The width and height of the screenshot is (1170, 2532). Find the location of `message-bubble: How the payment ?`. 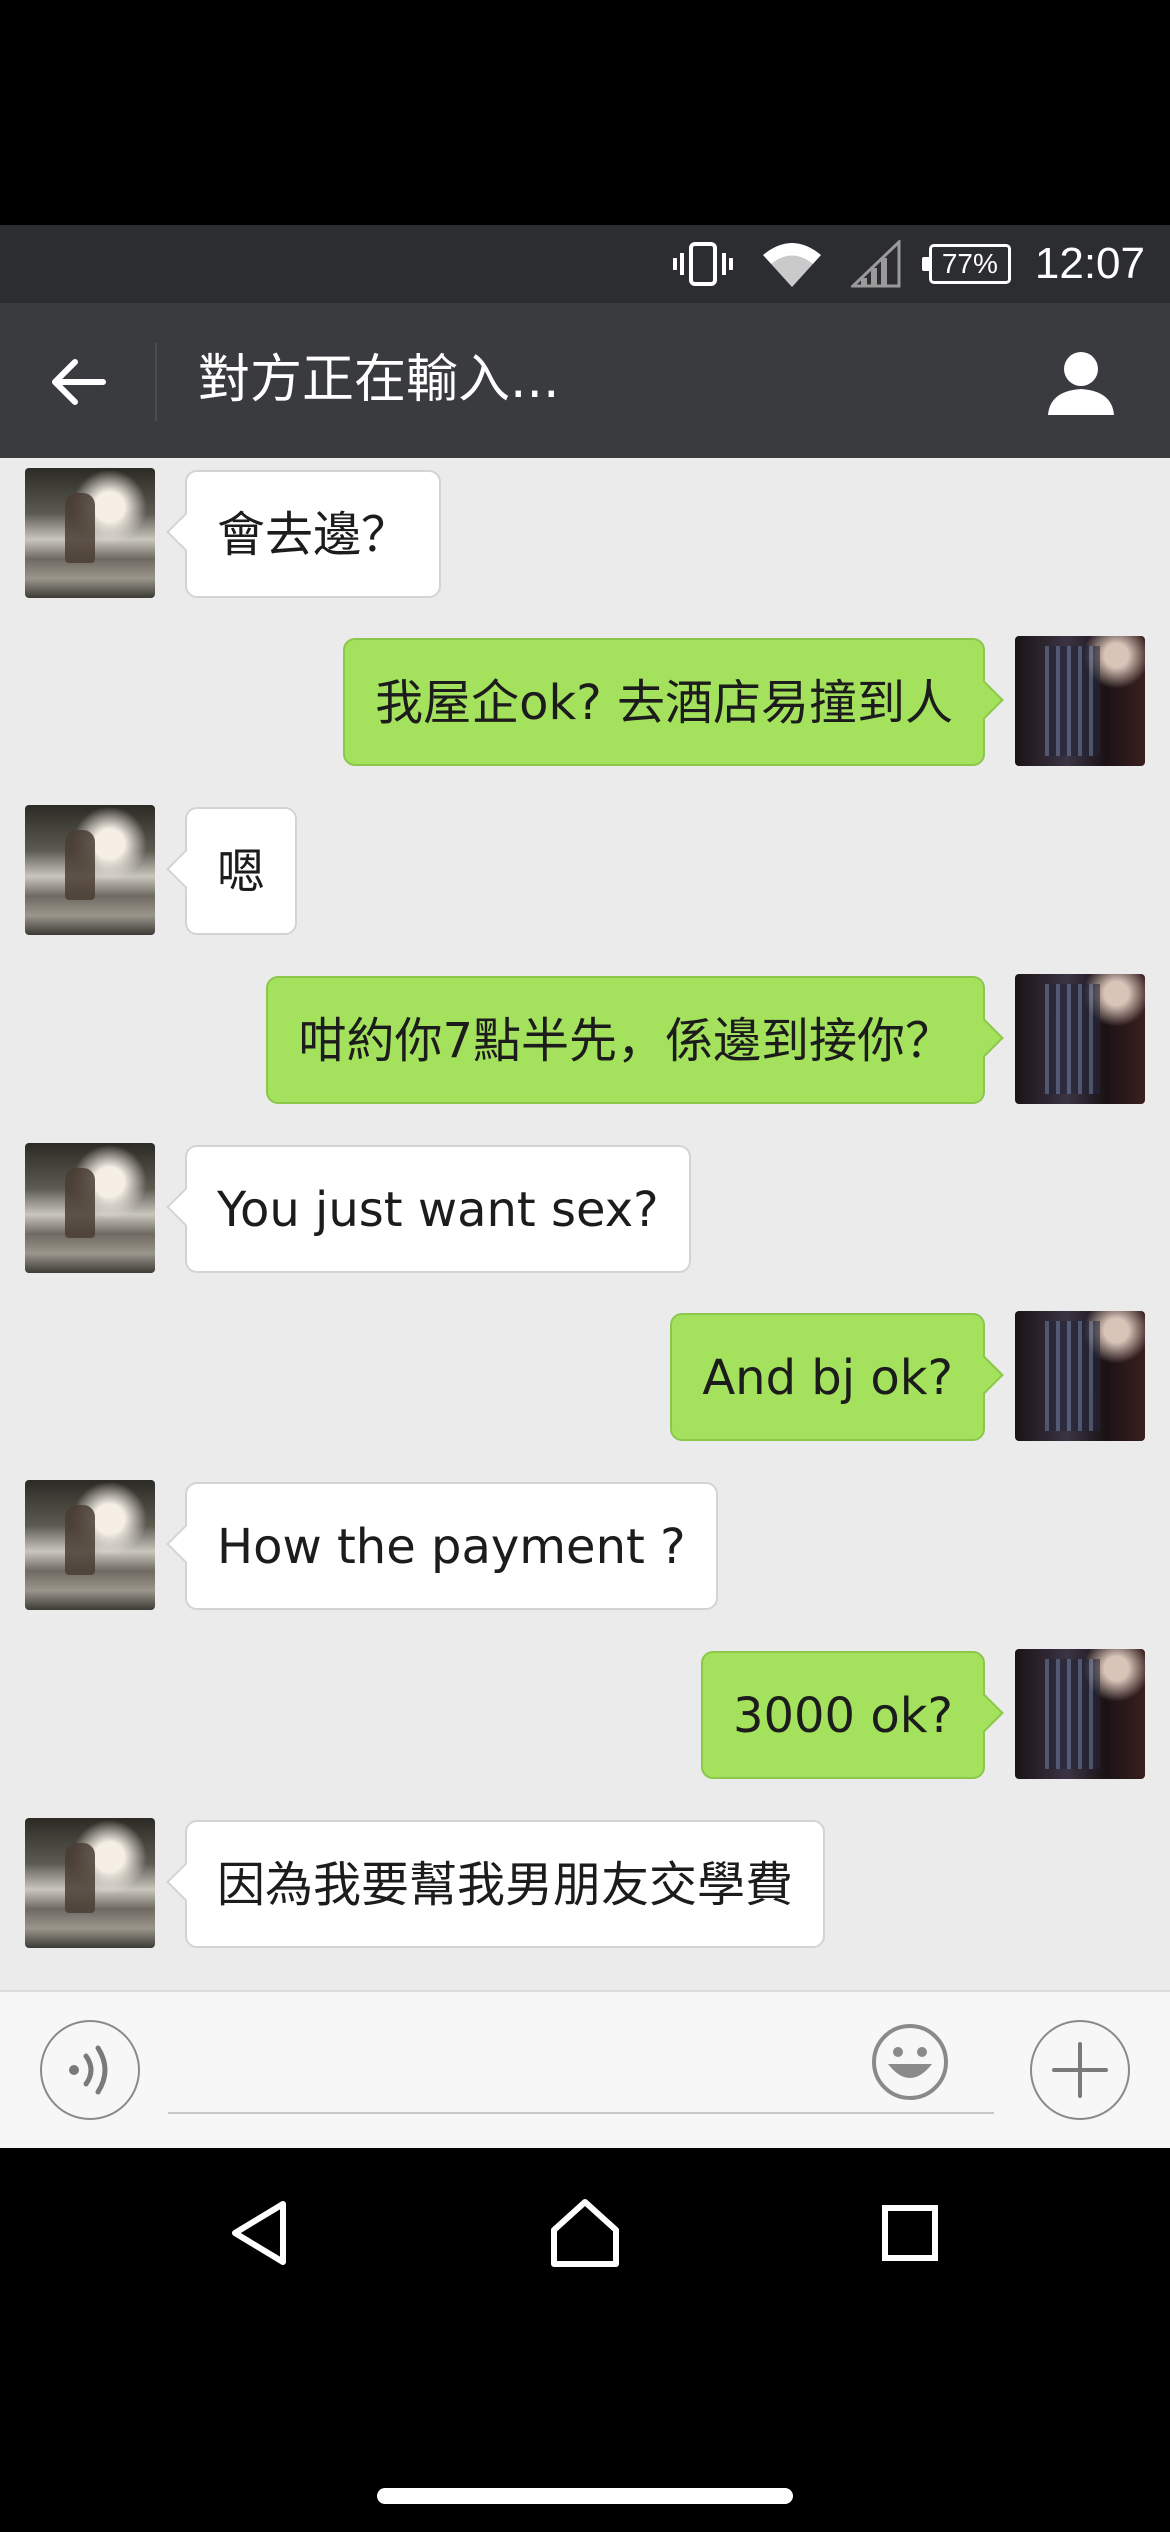

message-bubble: How the payment ? is located at coordinates (451, 1546).